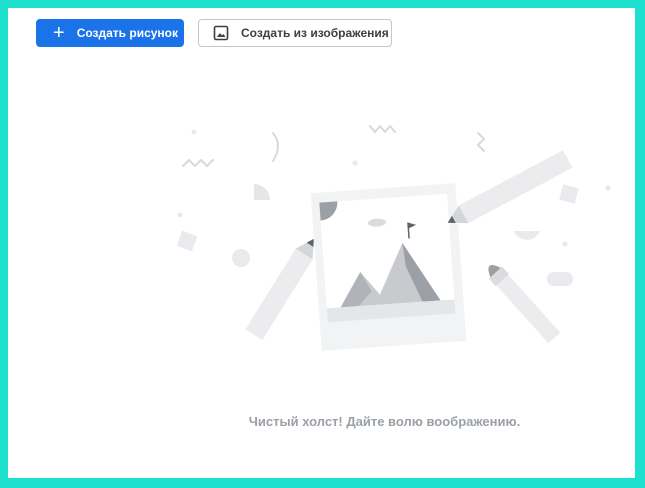  What do you see at coordinates (560, 279) in the screenshot?
I see `pill-decoration` at bounding box center [560, 279].